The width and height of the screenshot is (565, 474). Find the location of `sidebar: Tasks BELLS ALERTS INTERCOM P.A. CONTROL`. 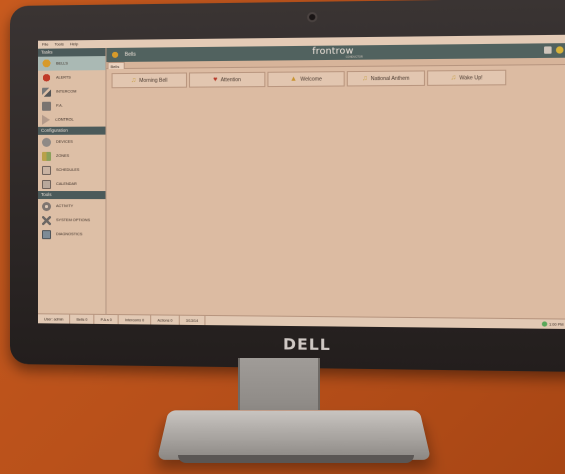

sidebar: Tasks BELLS ALERTS INTERCOM P.A. CONTROL is located at coordinates (72, 180).